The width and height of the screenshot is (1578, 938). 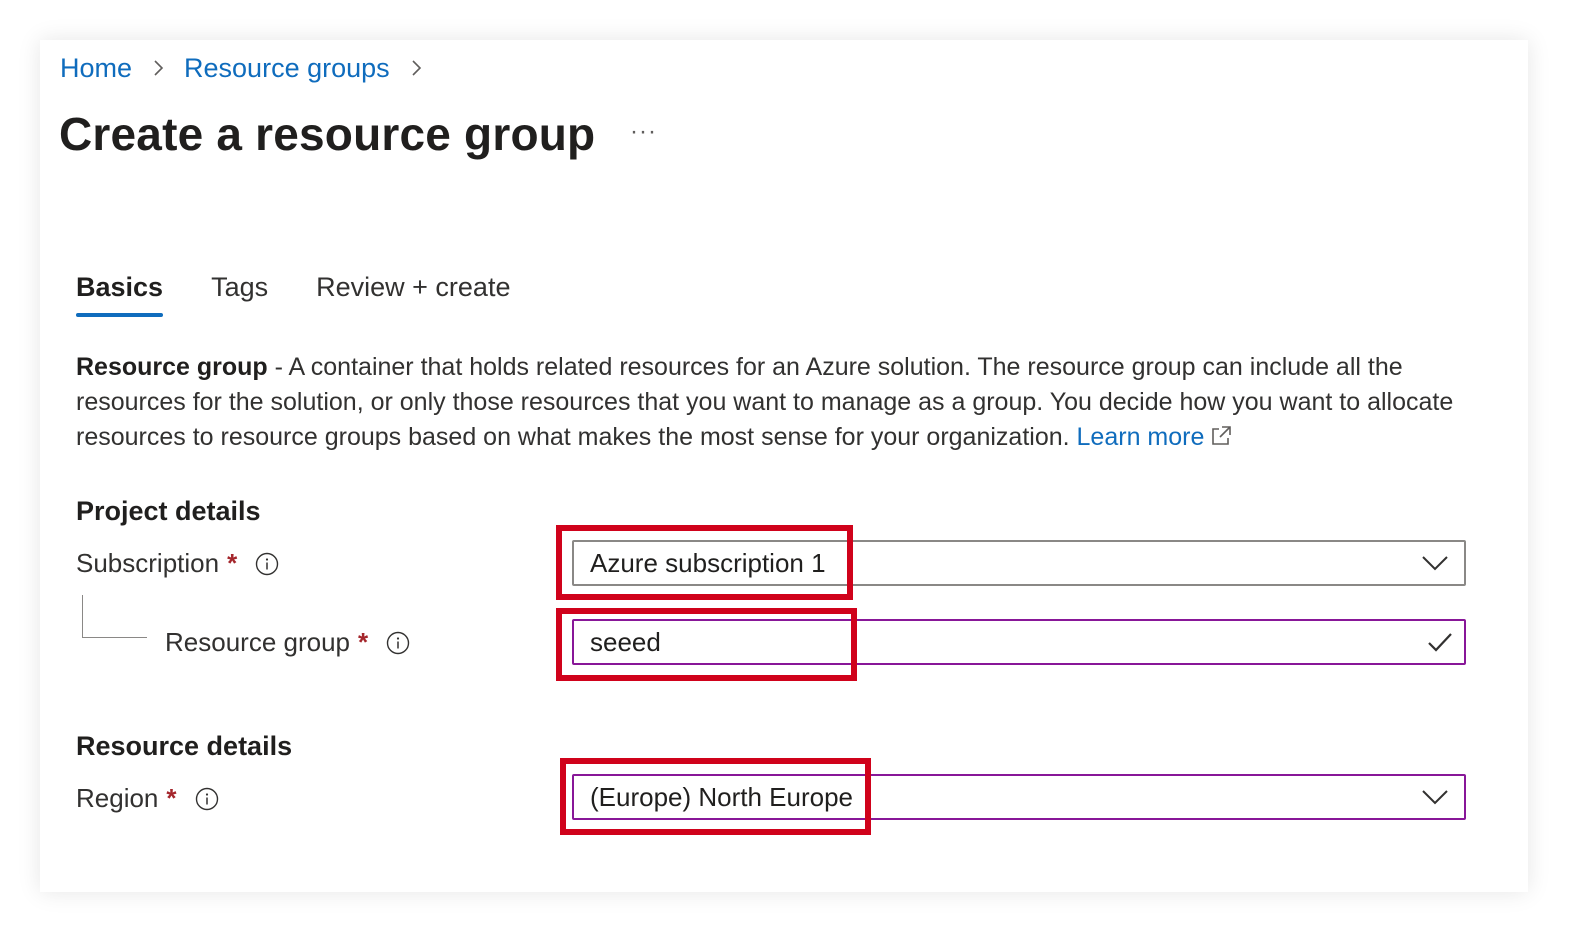 What do you see at coordinates (117, 798) in the screenshot?
I see `region-label-text: Region` at bounding box center [117, 798].